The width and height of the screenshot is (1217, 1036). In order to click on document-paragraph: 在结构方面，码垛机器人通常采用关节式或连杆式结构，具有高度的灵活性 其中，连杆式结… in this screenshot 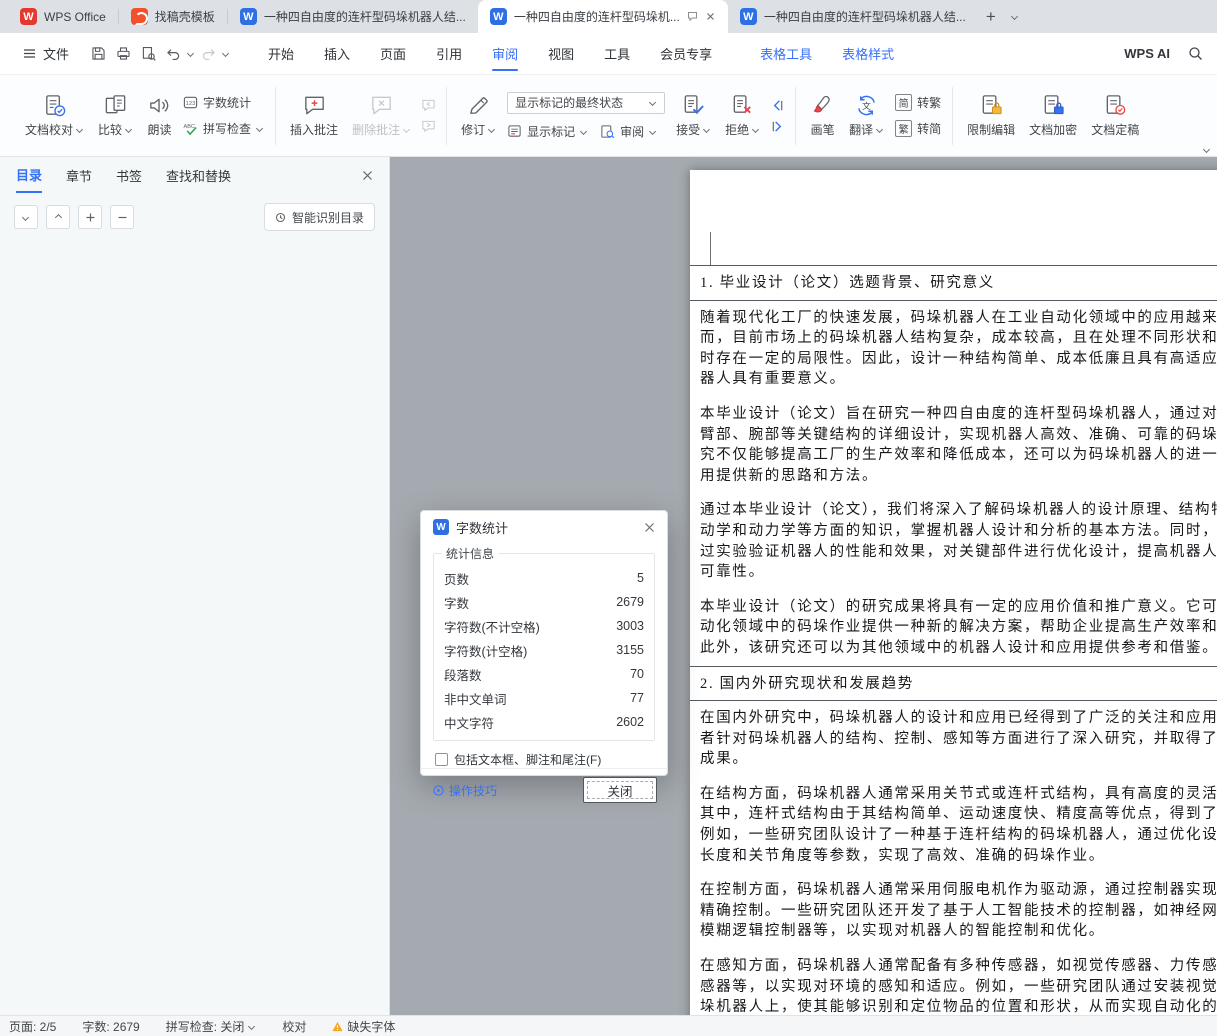, I will do `click(953, 825)`.